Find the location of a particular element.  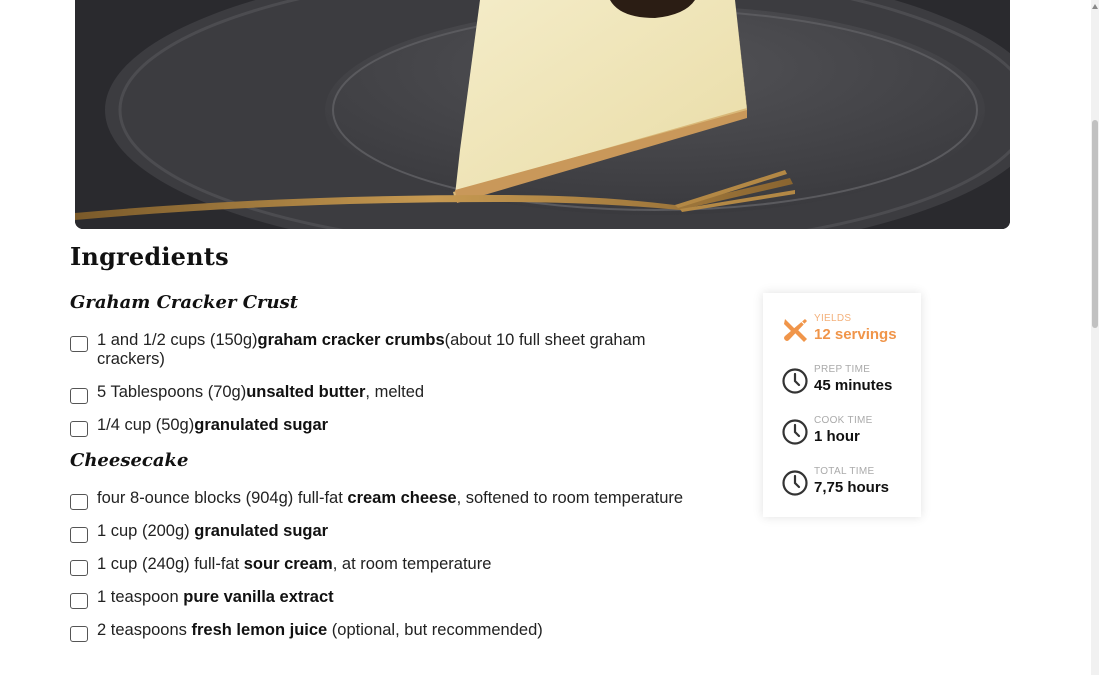

ingredients-heading: Ingredients is located at coordinates (149, 256).